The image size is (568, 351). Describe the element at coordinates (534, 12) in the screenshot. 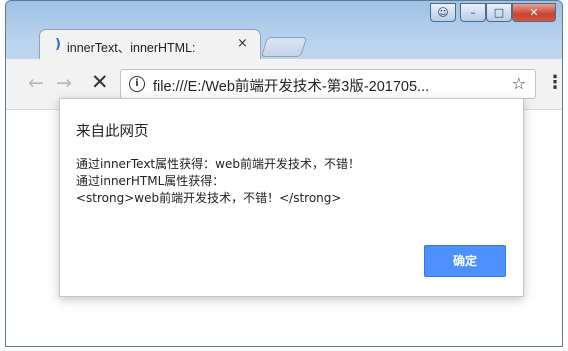

I see `close-window-button: ✕` at that location.